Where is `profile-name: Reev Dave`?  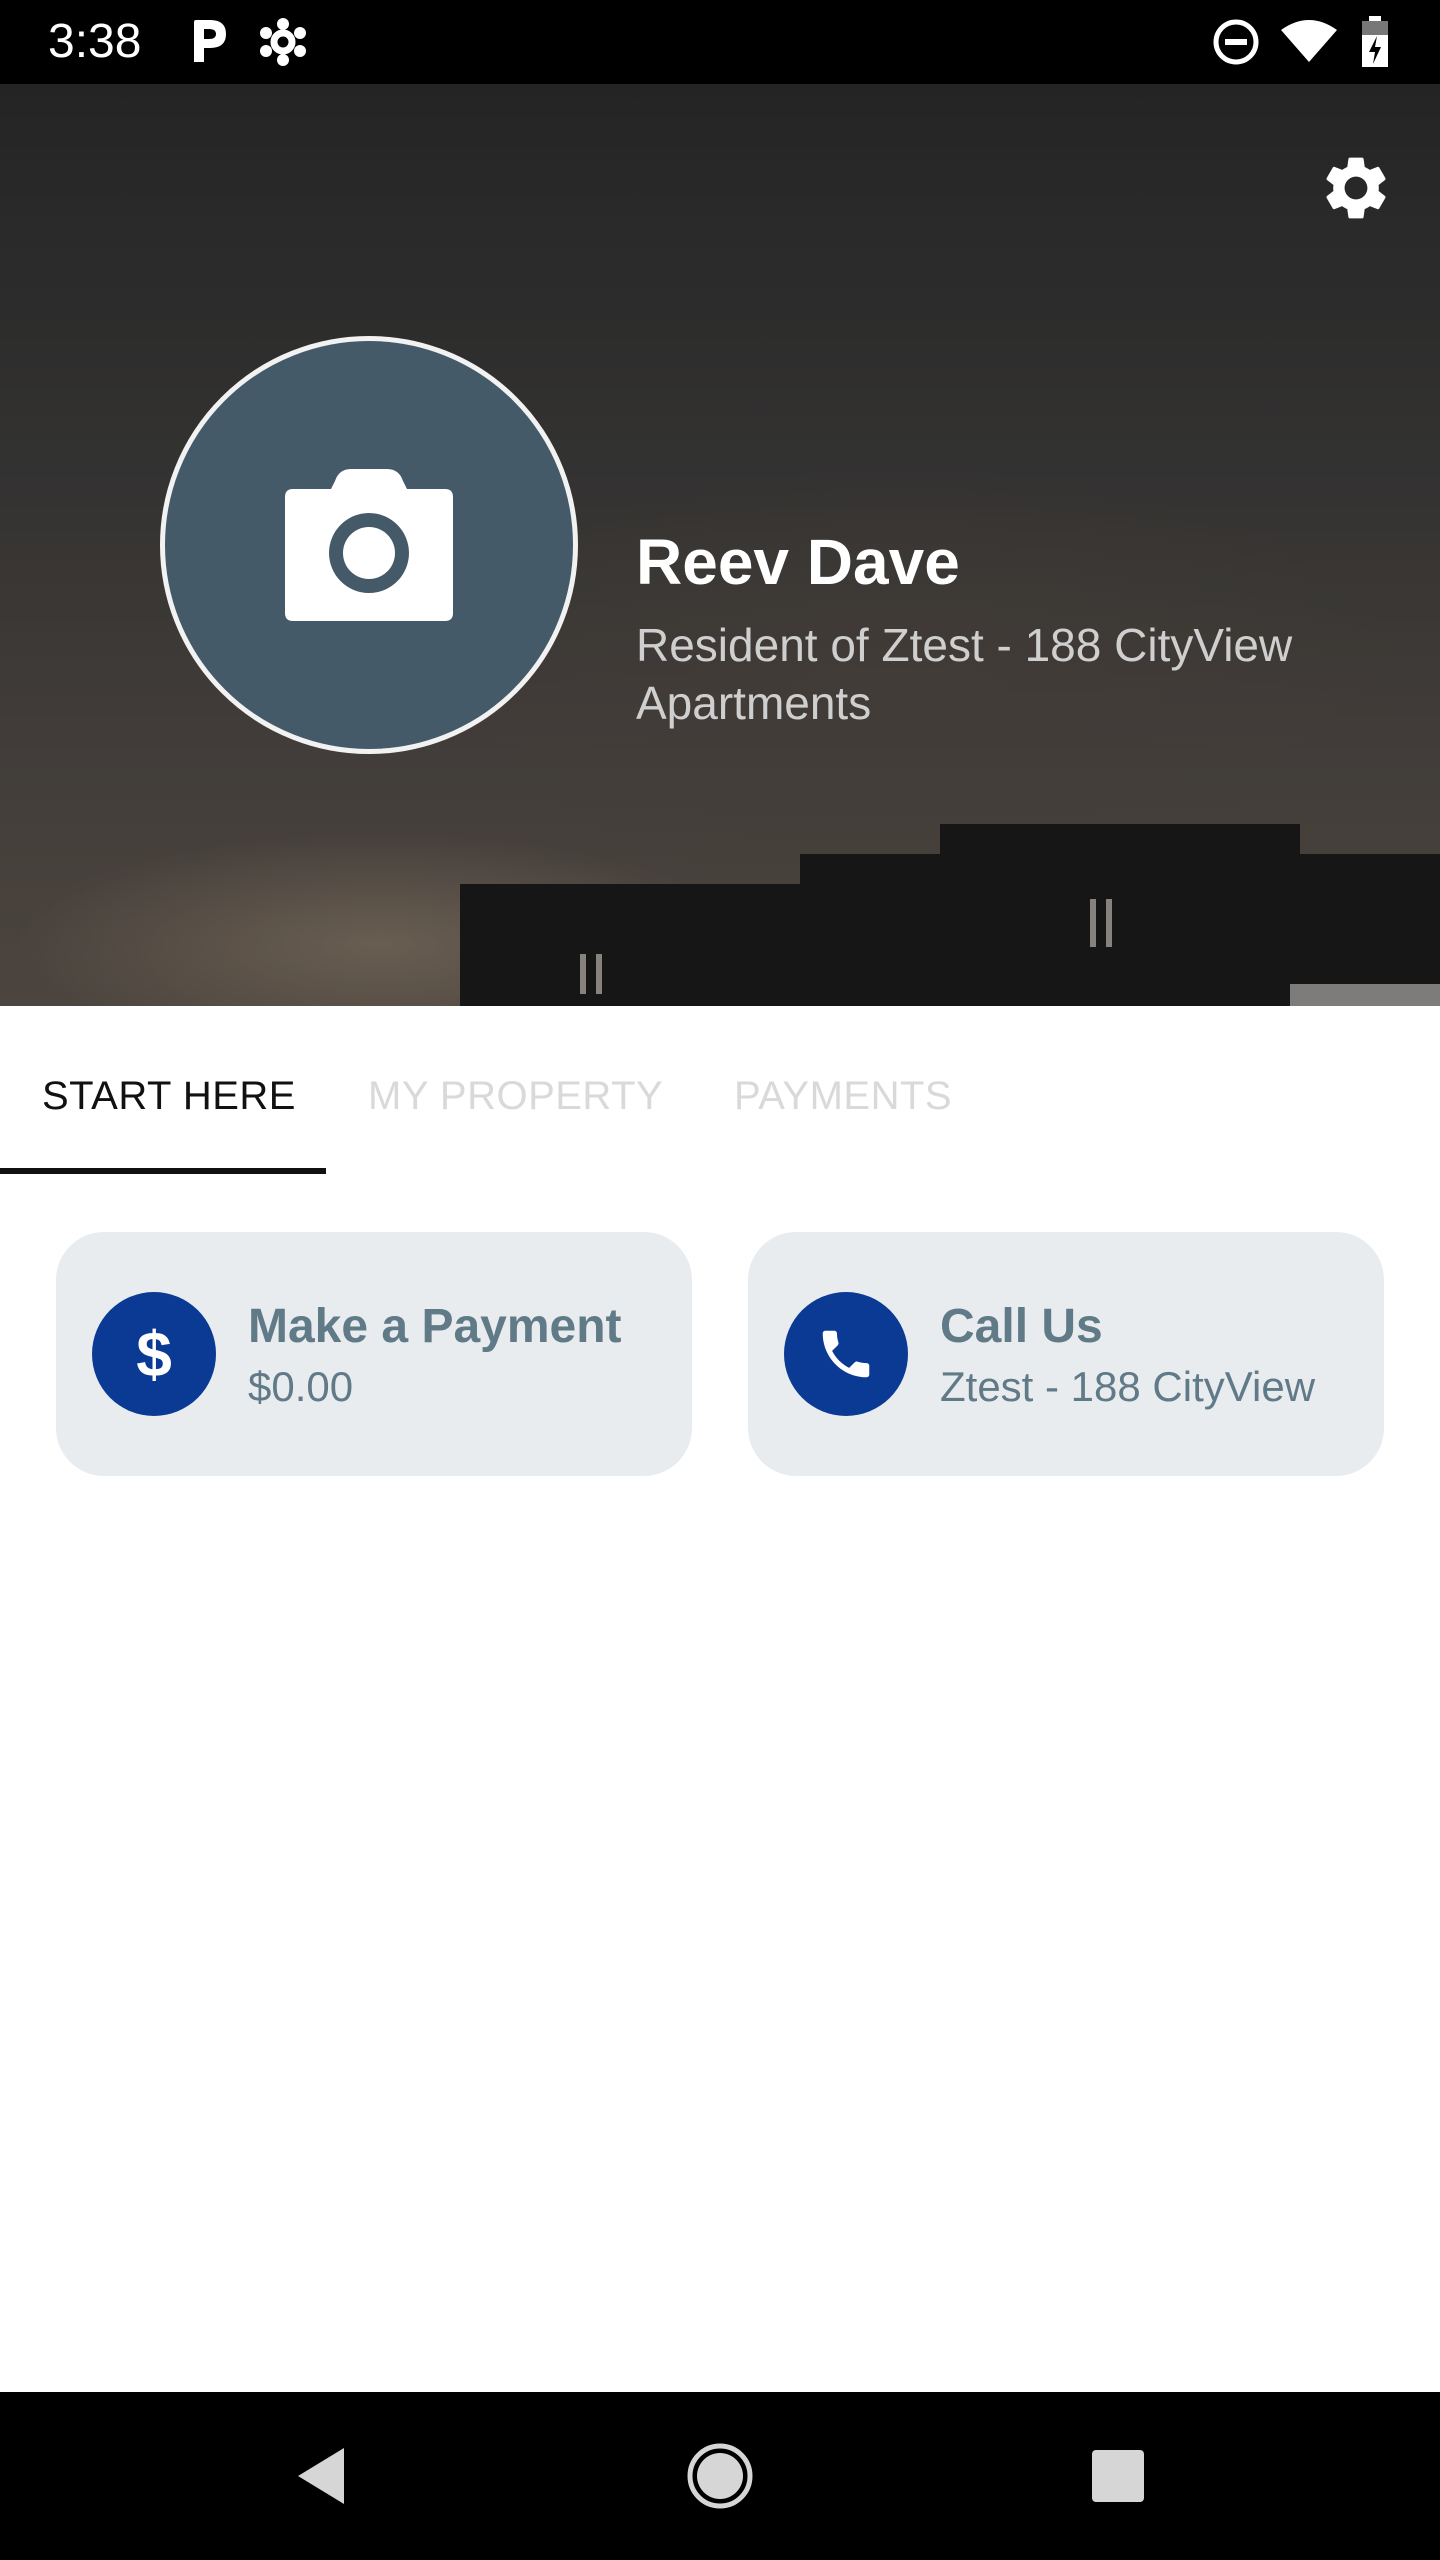
profile-name: Reev Dave is located at coordinates (798, 562).